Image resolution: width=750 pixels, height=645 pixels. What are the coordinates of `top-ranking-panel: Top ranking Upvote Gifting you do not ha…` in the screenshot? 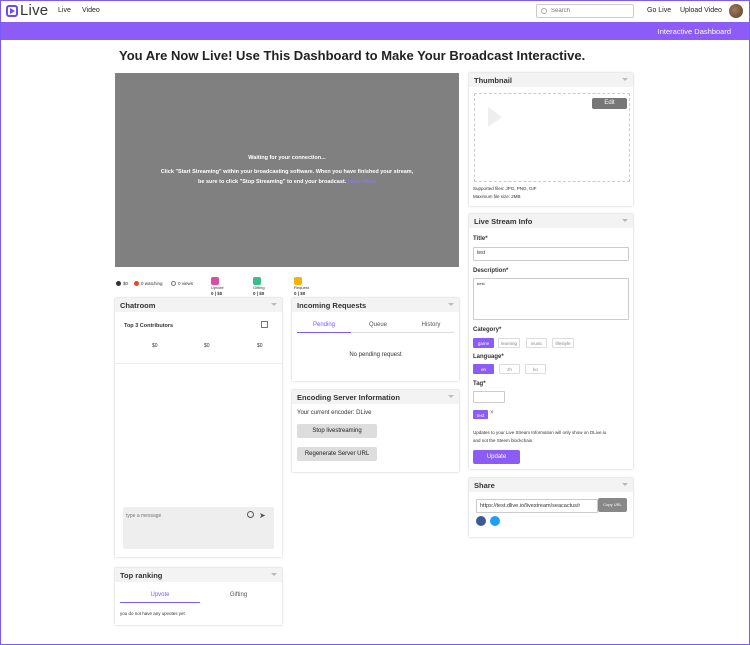 It's located at (198, 596).